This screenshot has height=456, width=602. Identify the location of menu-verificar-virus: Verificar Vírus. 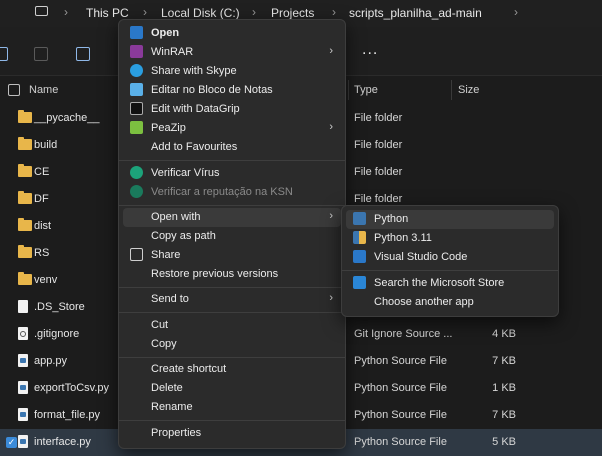
(232, 173).